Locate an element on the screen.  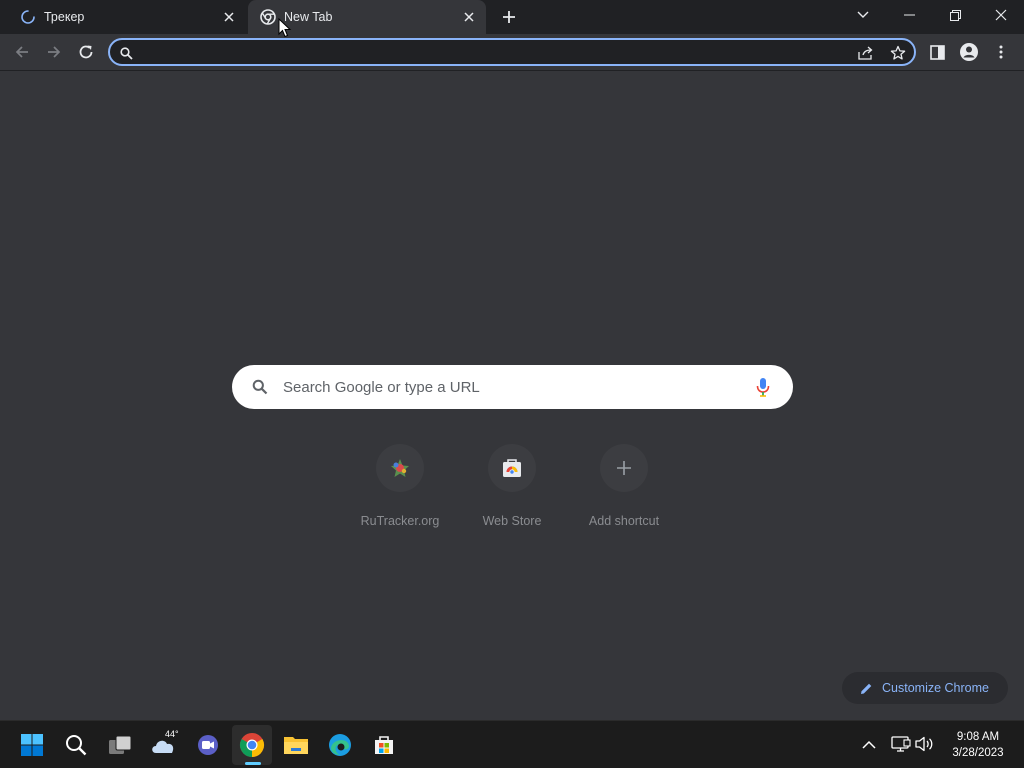
back-button is located at coordinates (22, 52).